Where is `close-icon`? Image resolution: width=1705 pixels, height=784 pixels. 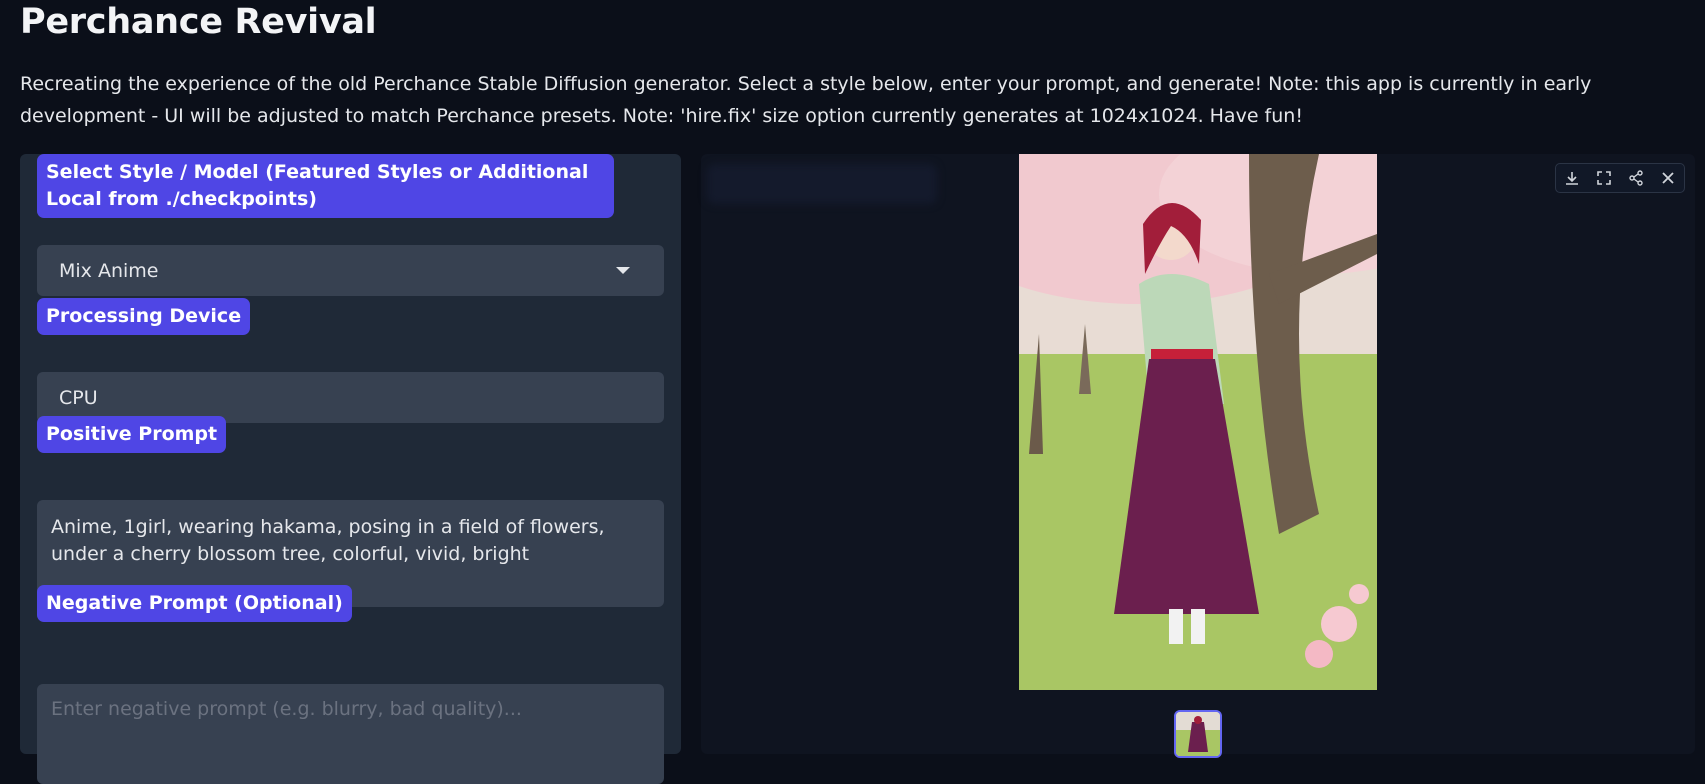 close-icon is located at coordinates (1668, 178).